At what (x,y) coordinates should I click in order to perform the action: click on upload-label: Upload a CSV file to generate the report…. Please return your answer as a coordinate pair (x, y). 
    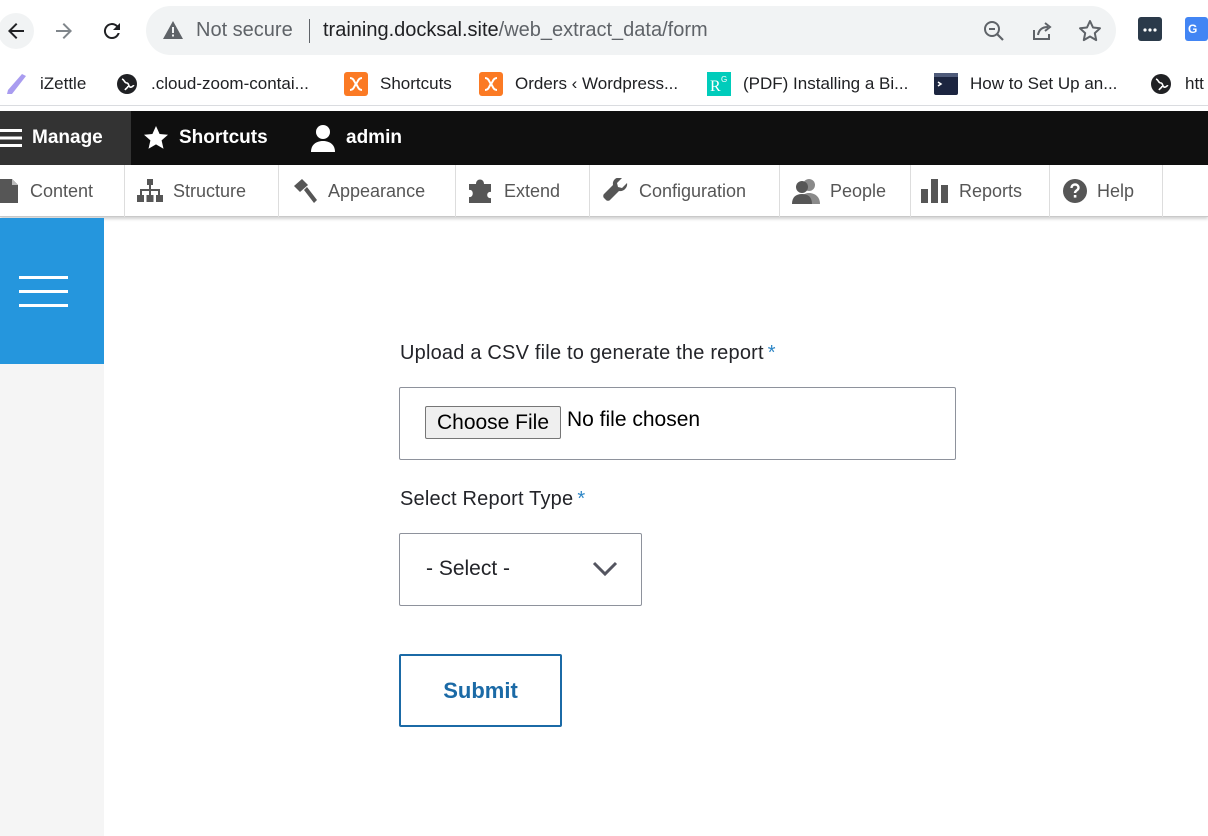
    Looking at the image, I should click on (588, 353).